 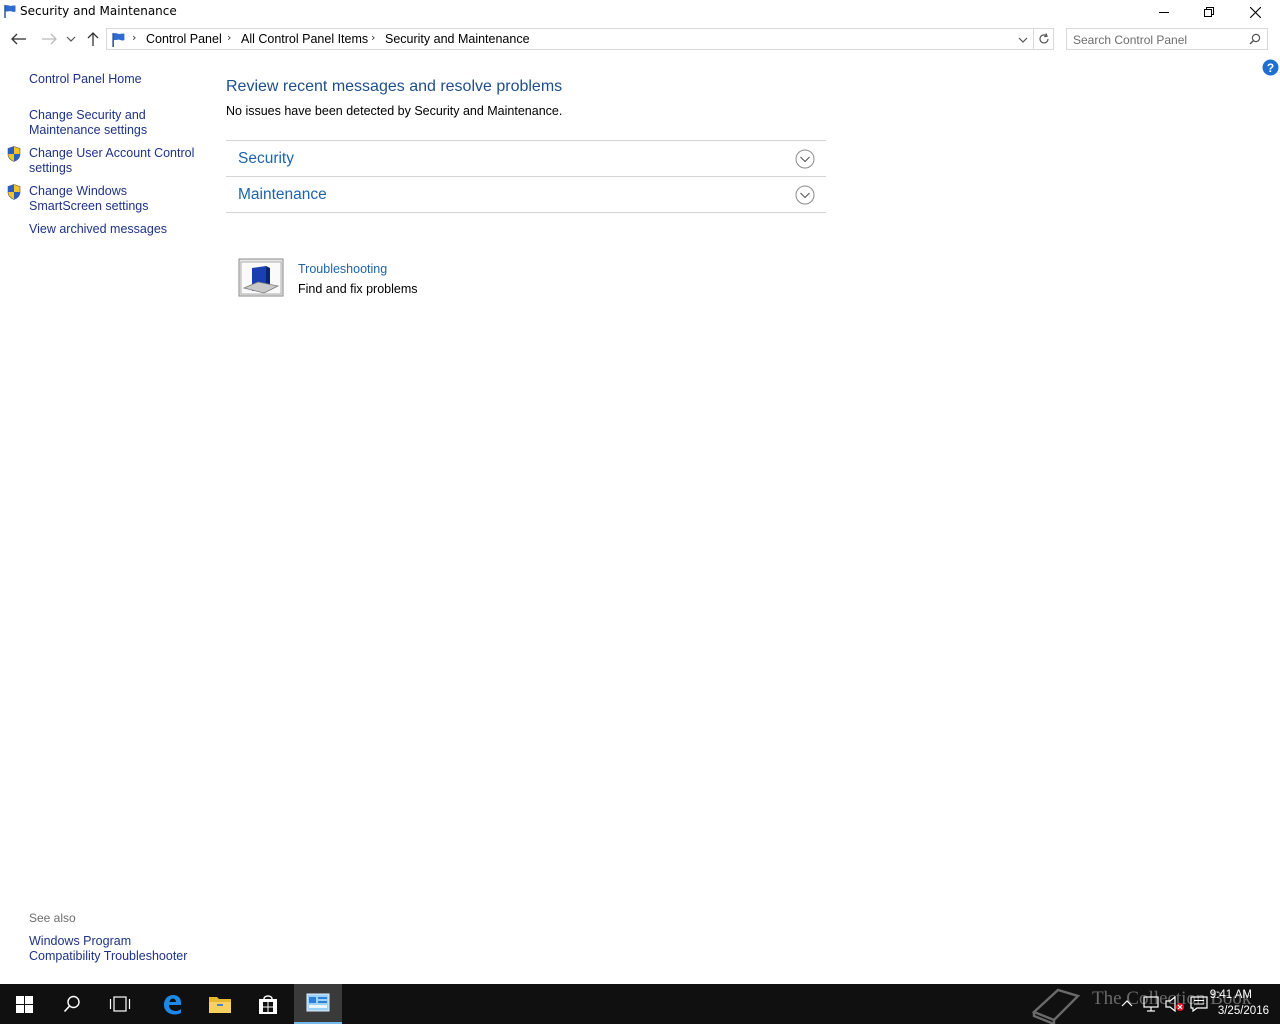 I want to click on help-icon: ?, so click(x=1270, y=67).